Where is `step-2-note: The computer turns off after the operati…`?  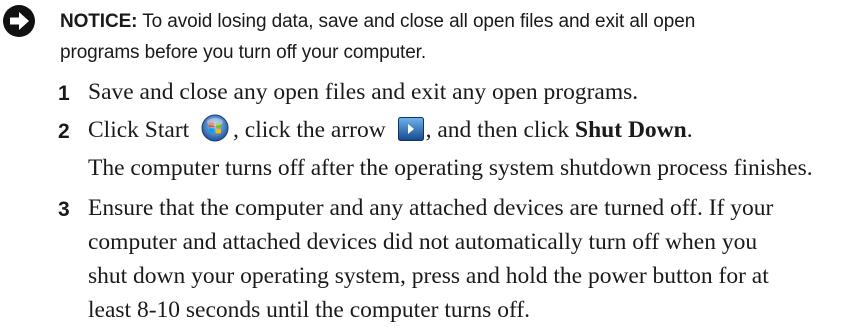 step-2-note: The computer turns off after the operati… is located at coordinates (450, 168).